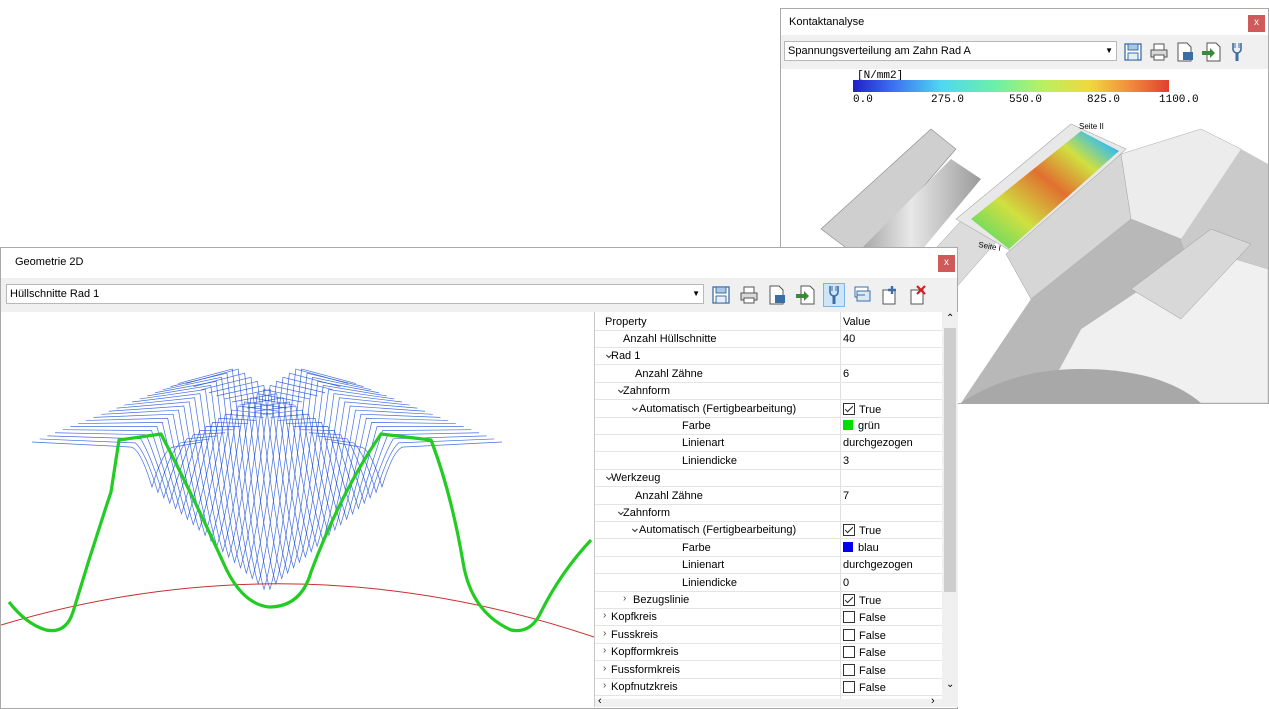 The width and height of the screenshot is (1269, 709). What do you see at coordinates (861, 426) in the screenshot?
I see `property-value: grün` at bounding box center [861, 426].